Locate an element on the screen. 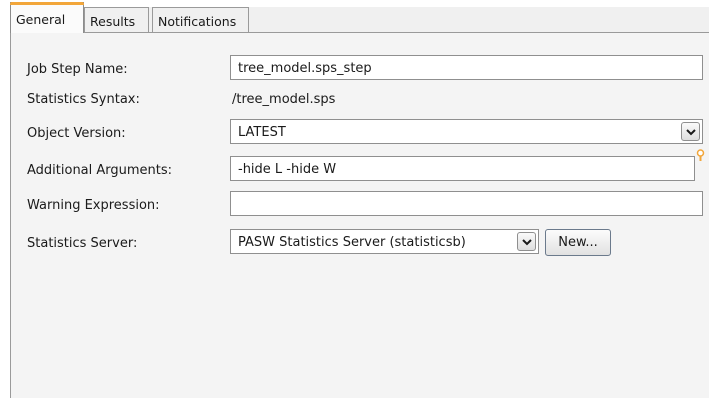  statistics-server-value: PASW Statistics Server (statisticsb) is located at coordinates (352, 242).